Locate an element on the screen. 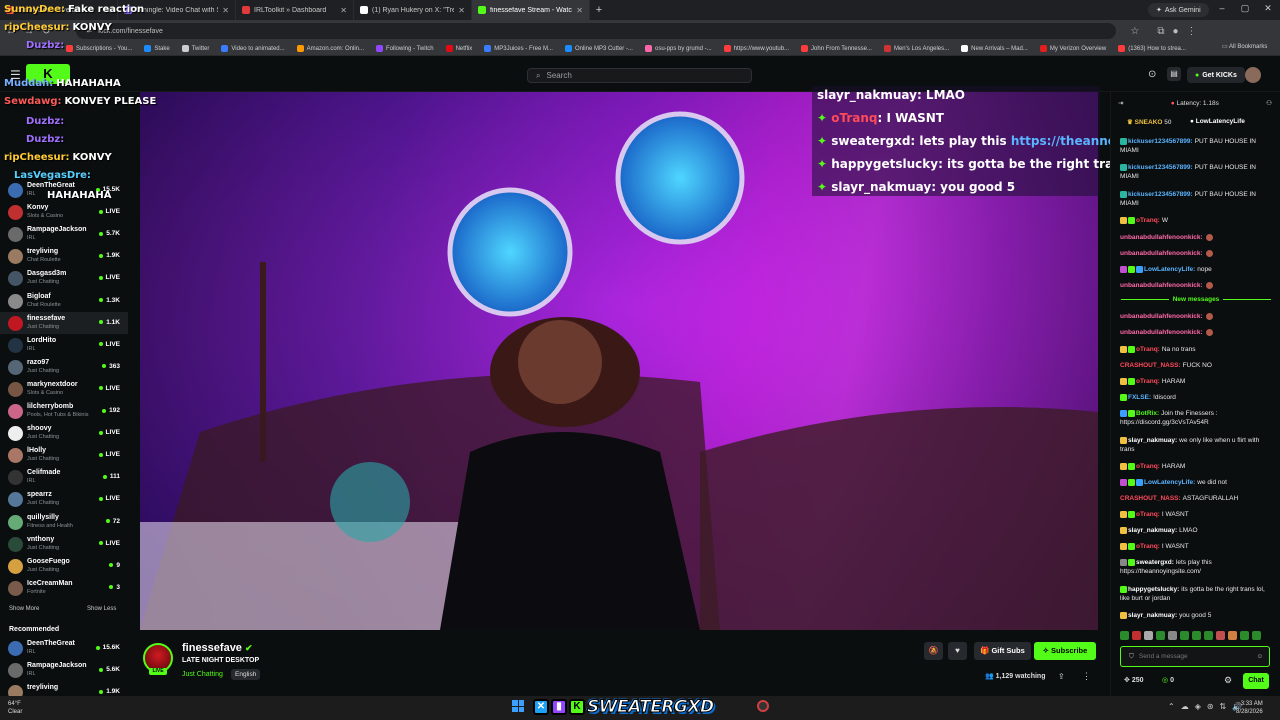 Image resolution: width=1280 pixels, height=720 pixels. chat-username: BotRix: is located at coordinates (1147, 413).